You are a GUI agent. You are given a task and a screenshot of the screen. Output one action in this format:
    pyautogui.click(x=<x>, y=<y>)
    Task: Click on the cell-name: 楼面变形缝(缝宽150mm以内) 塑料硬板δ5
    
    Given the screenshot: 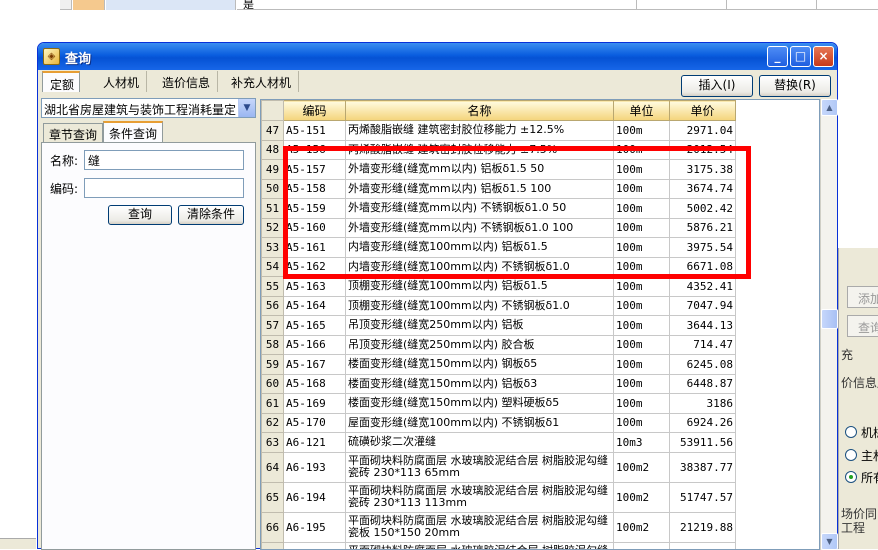 What is the action you would take?
    pyautogui.click(x=480, y=404)
    